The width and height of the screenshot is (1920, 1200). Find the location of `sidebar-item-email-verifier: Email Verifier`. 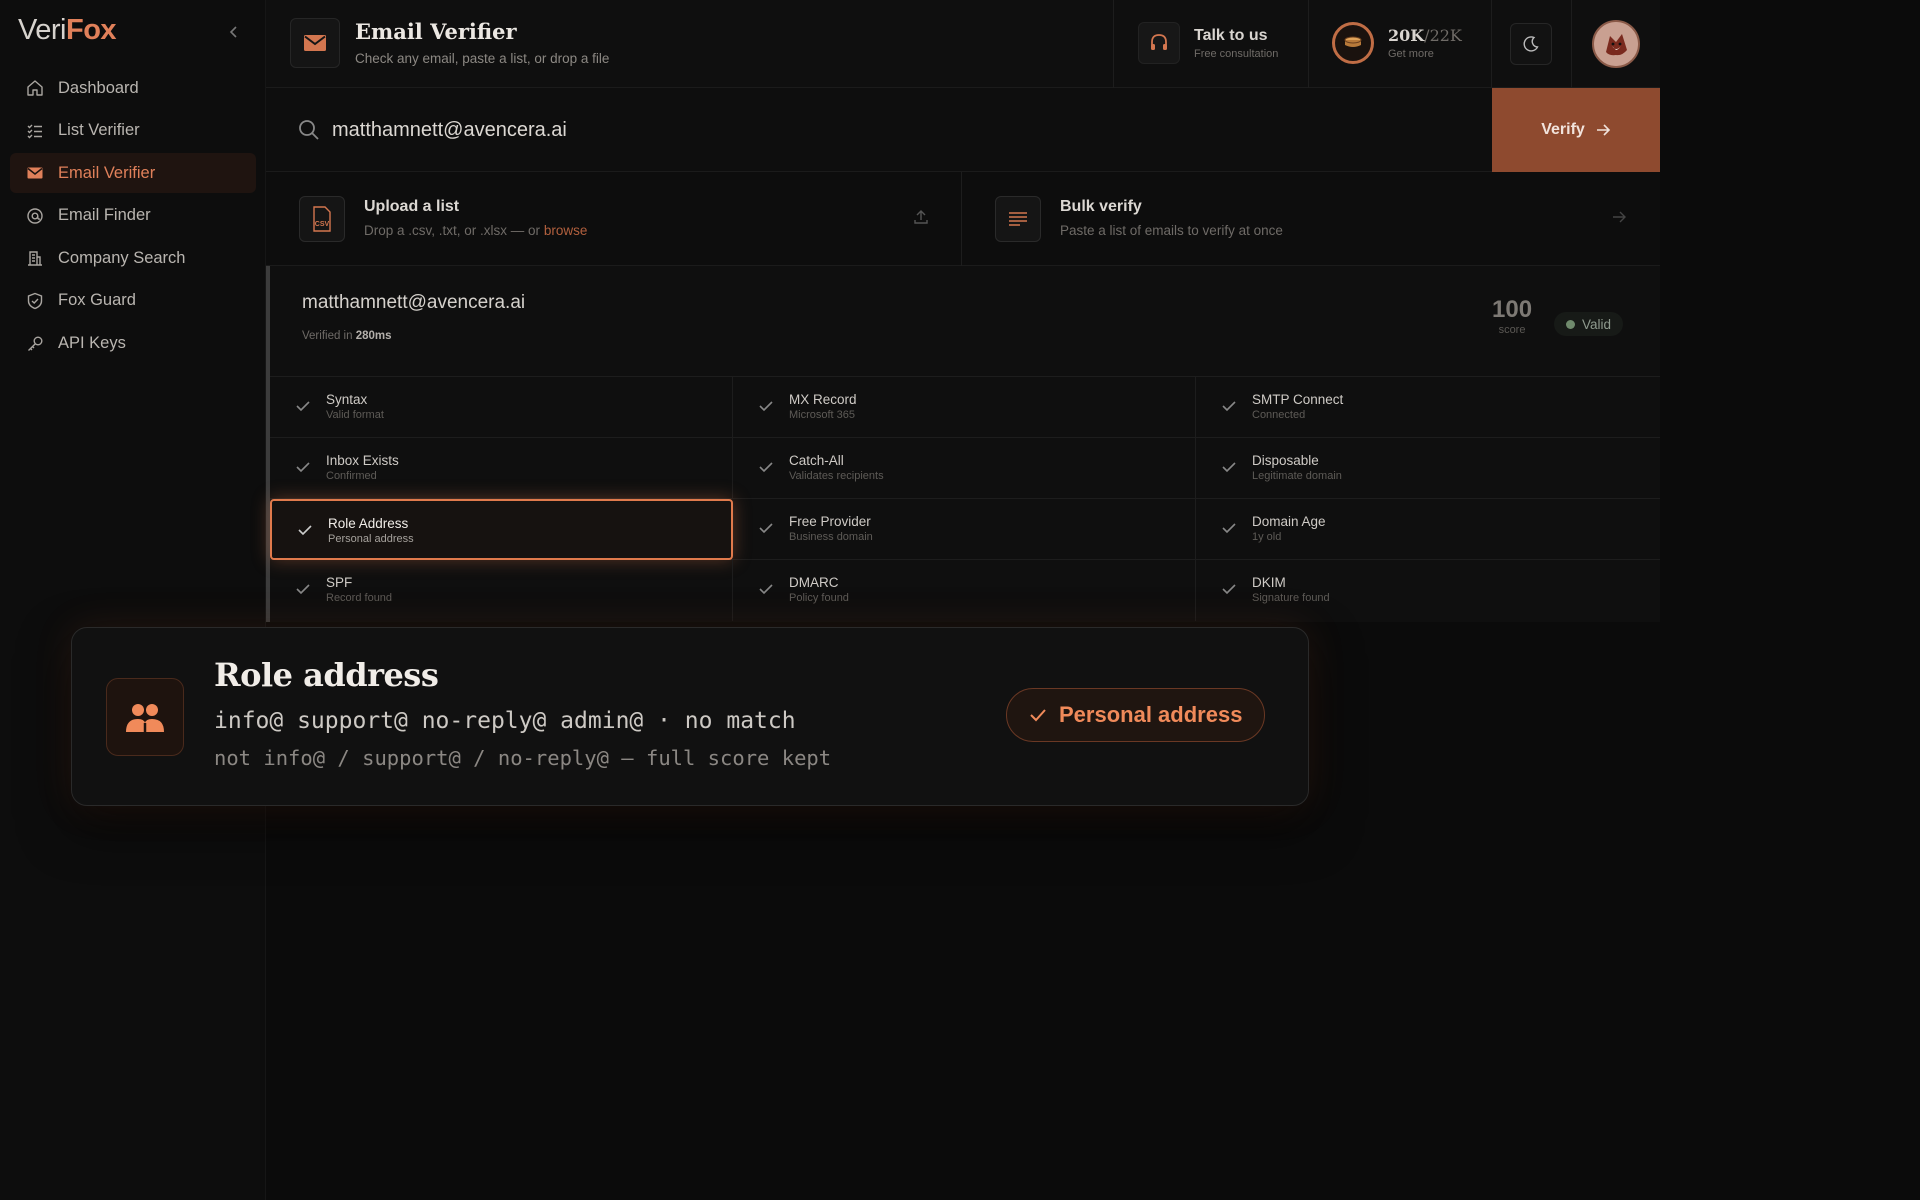

sidebar-item-email-verifier: Email Verifier is located at coordinates (133, 173).